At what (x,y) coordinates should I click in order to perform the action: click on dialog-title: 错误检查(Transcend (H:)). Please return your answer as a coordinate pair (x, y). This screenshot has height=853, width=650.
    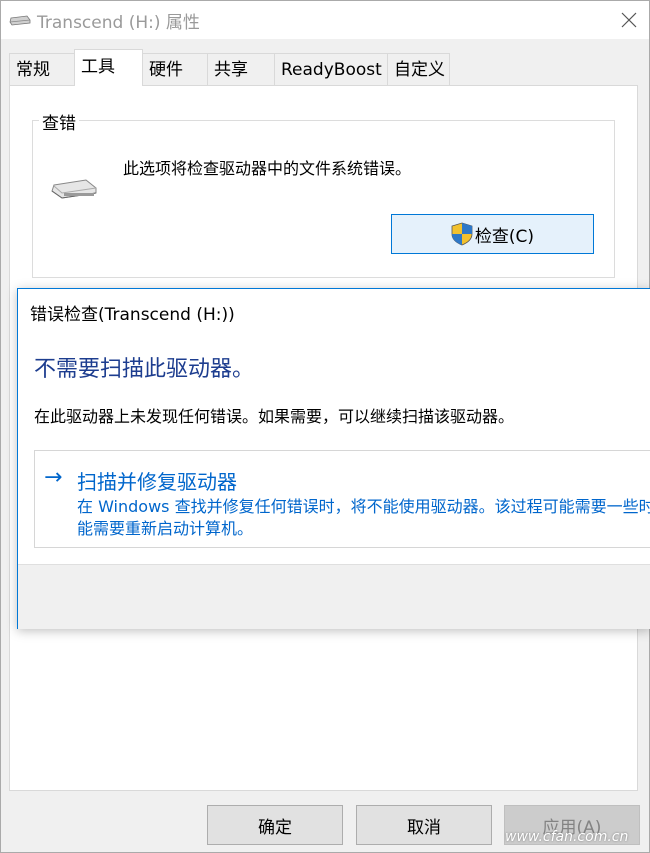
    Looking at the image, I should click on (132, 315).